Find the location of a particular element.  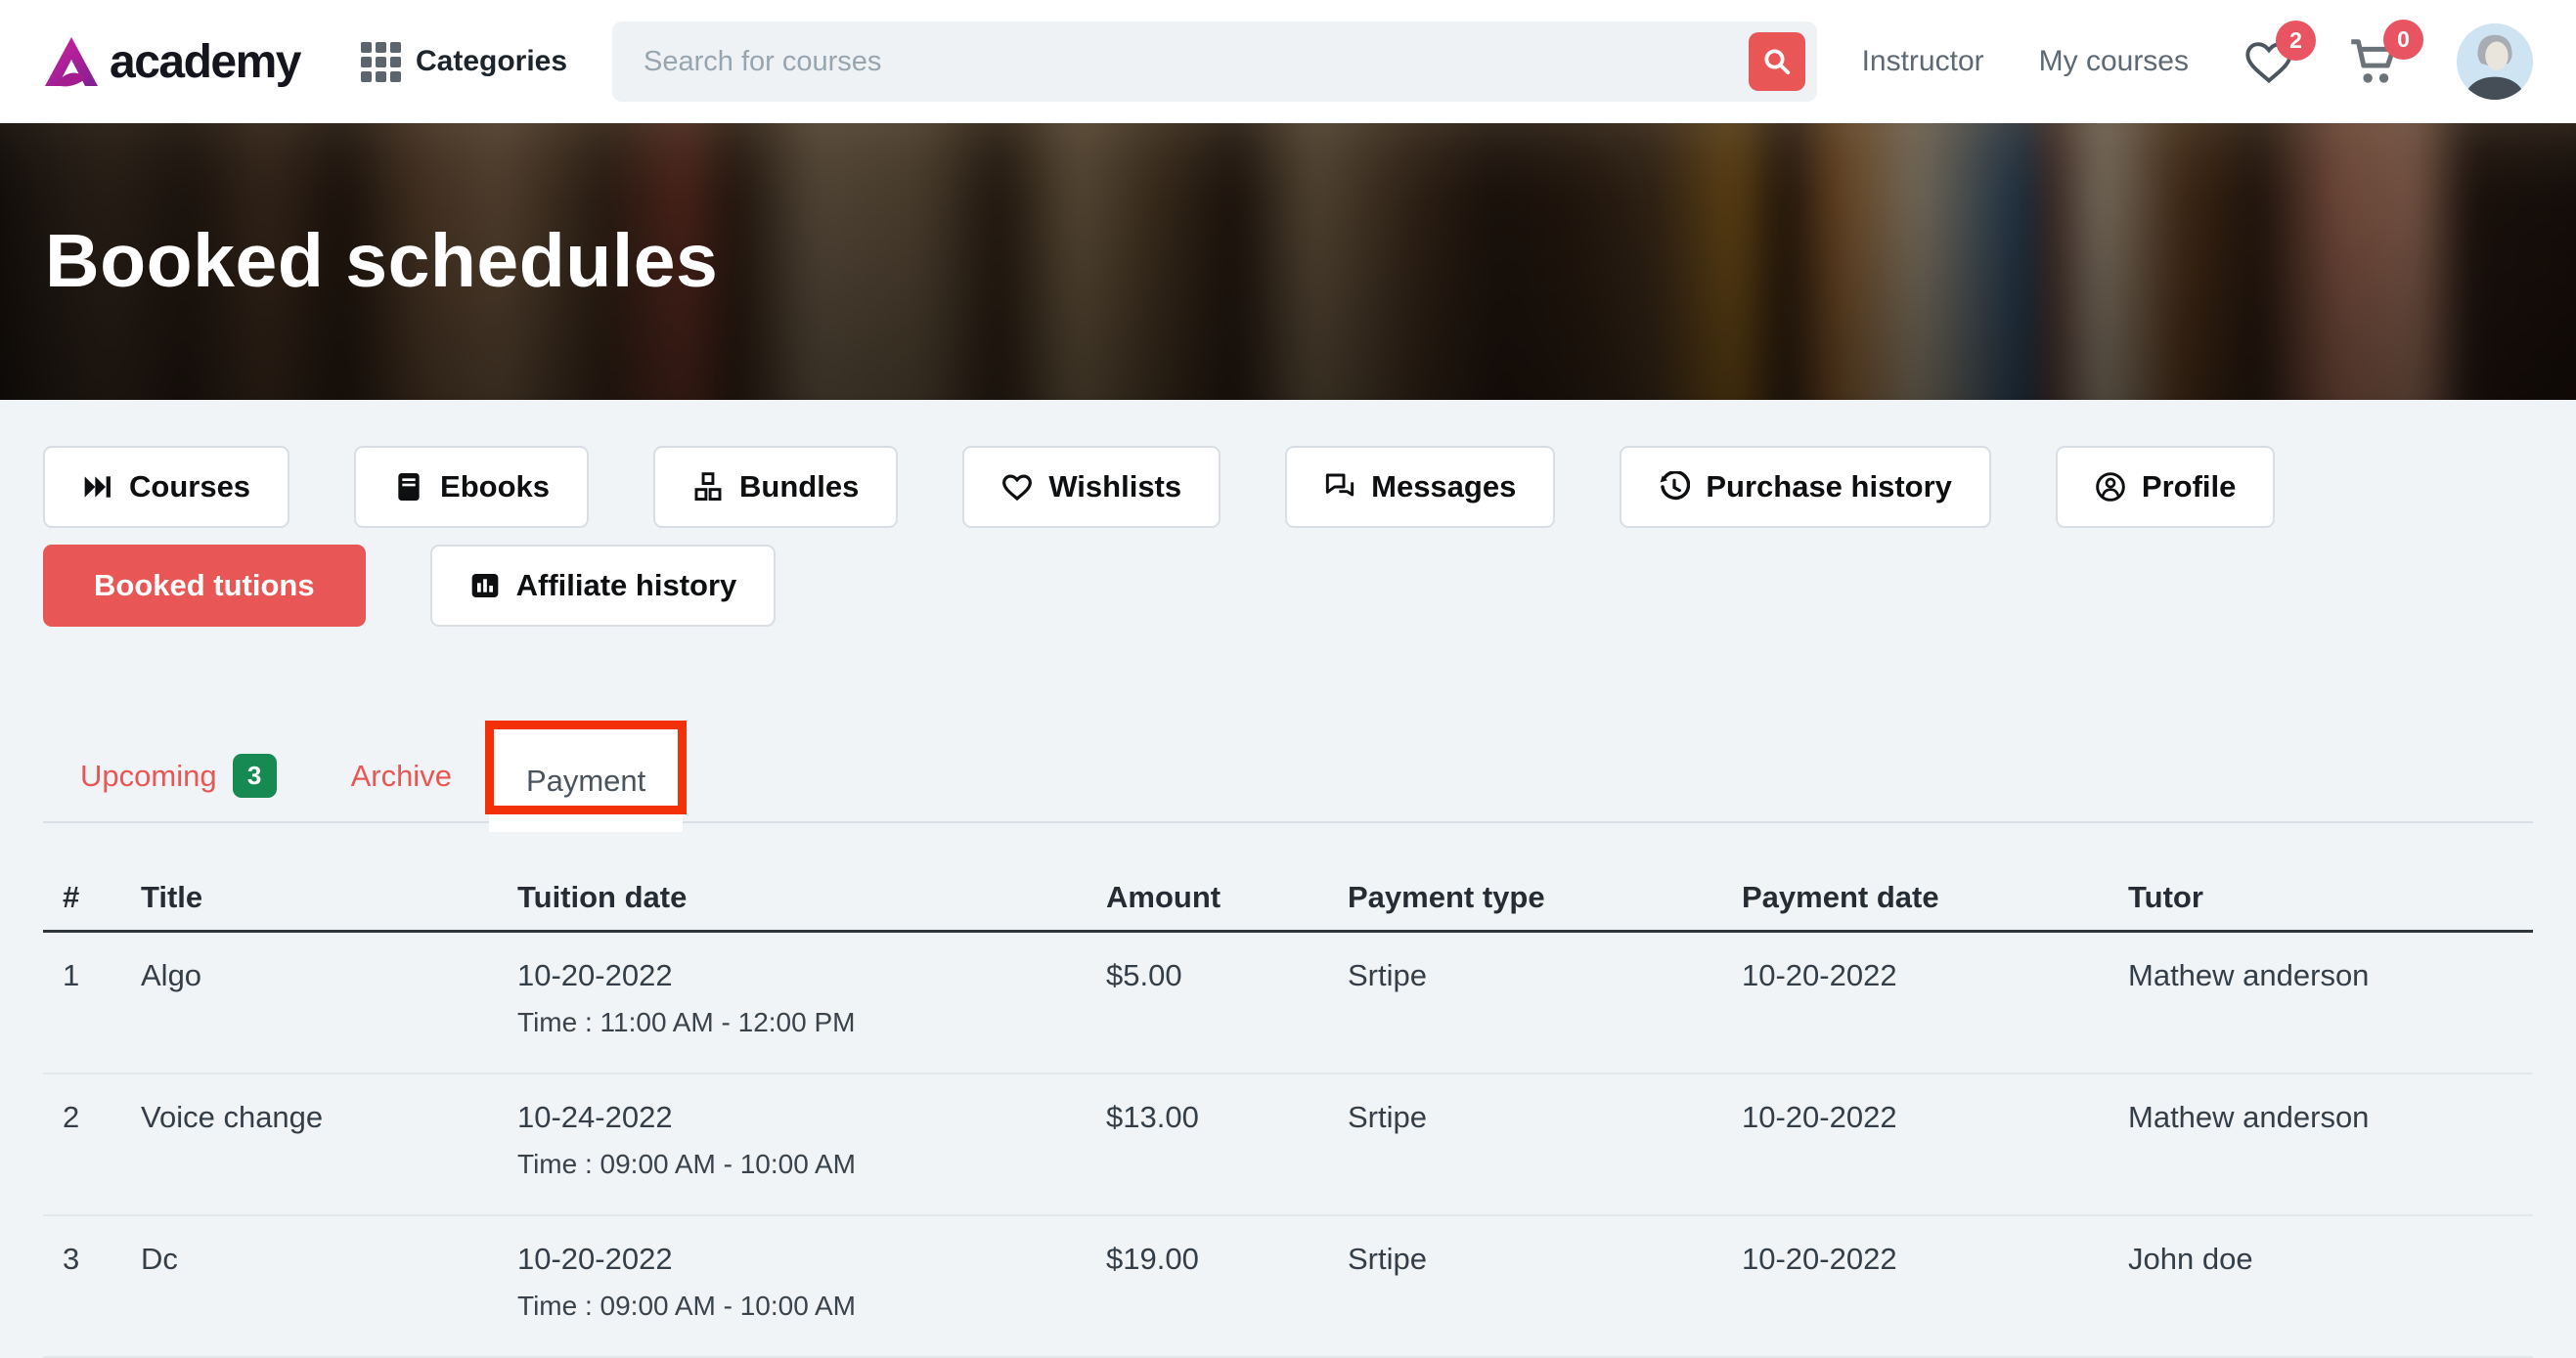

categories-grid-icon is located at coordinates (380, 61).